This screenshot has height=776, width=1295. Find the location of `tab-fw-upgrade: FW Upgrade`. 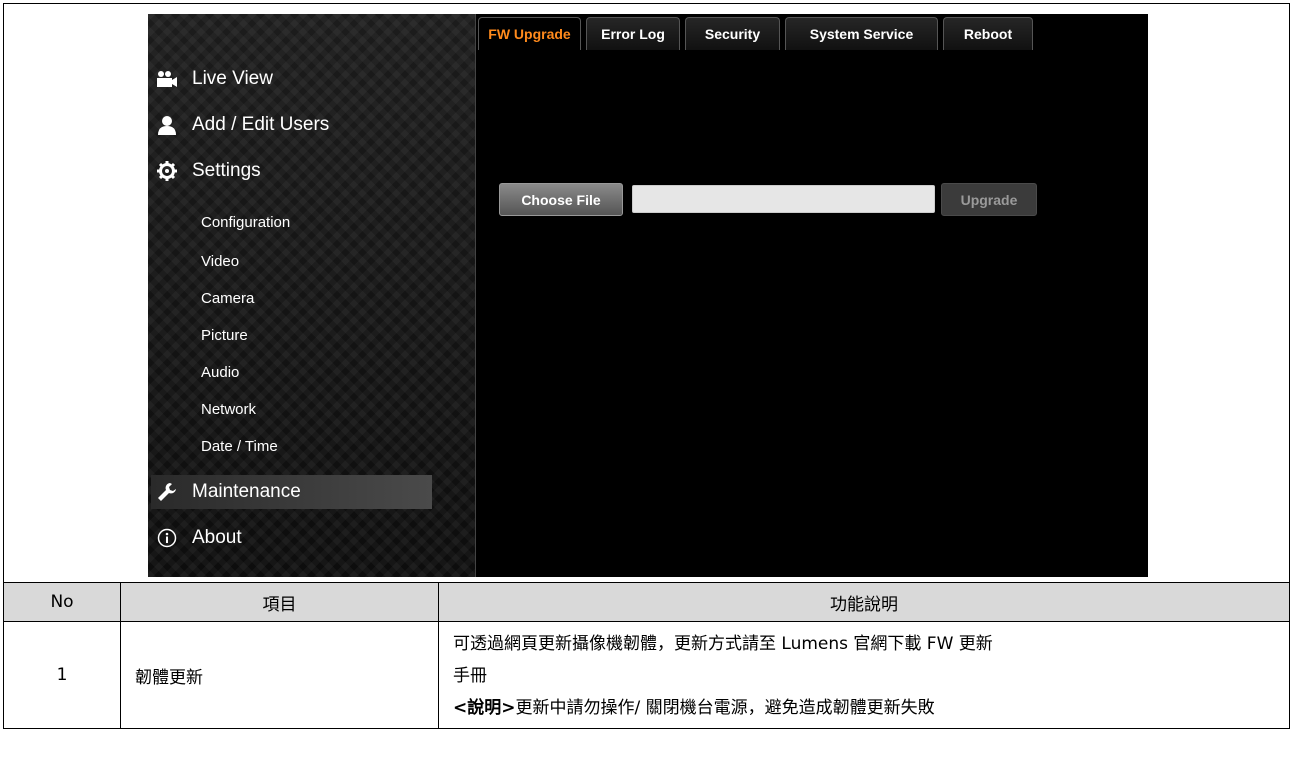

tab-fw-upgrade: FW Upgrade is located at coordinates (529, 33).